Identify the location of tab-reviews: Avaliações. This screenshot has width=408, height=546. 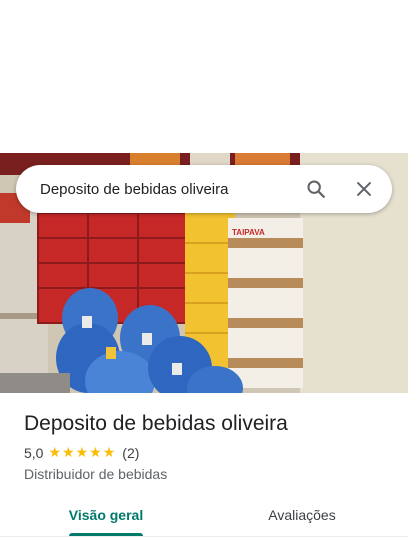
(302, 515).